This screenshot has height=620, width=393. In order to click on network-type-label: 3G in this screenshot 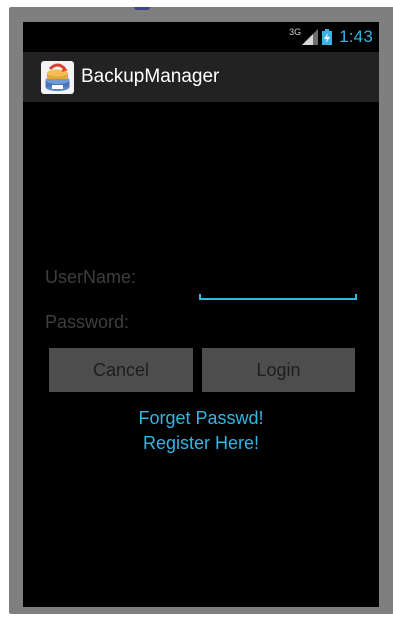, I will do `click(295, 32)`.